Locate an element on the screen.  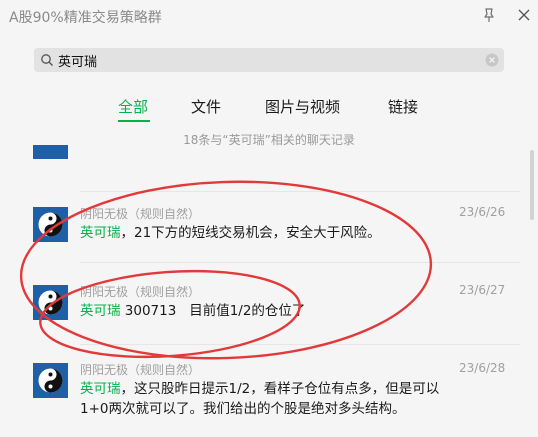
message-body: ，21下方的短线交易机会，安全大于风险。 is located at coordinates (250, 233).